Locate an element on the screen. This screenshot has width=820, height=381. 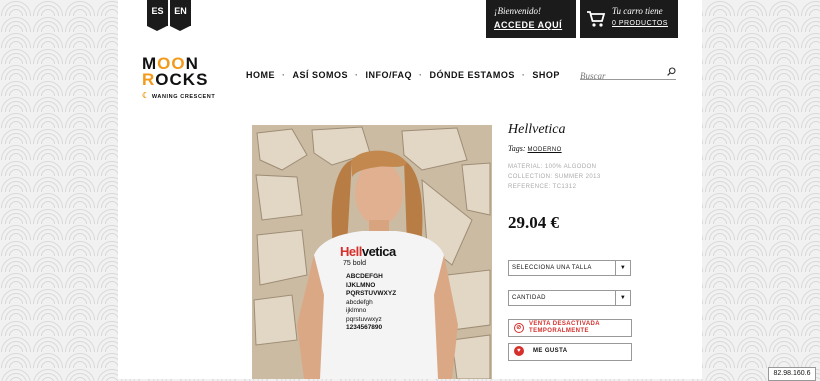
login-link: ACCEDE AQUÍ is located at coordinates (528, 25).